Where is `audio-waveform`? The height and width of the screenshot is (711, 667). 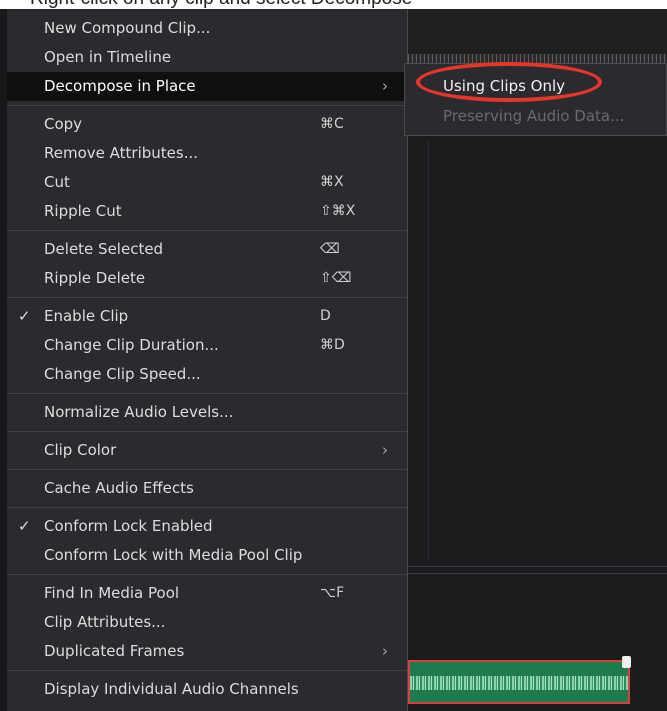 audio-waveform is located at coordinates (519, 683).